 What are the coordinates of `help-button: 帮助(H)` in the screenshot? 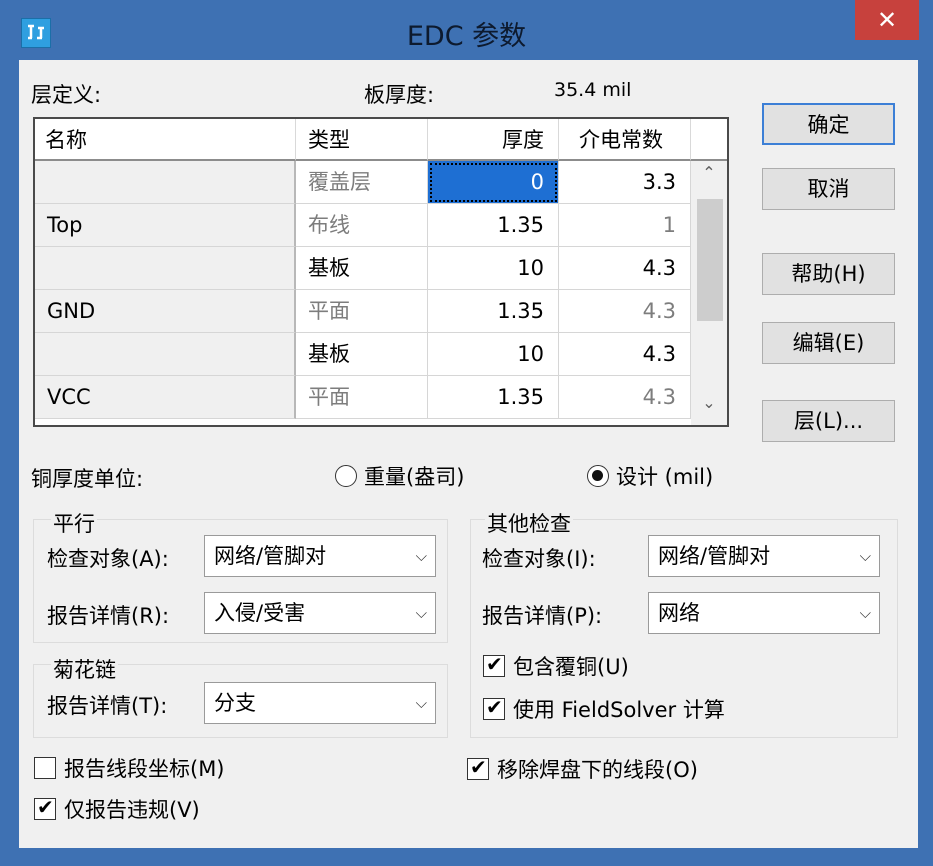 It's located at (828, 274).